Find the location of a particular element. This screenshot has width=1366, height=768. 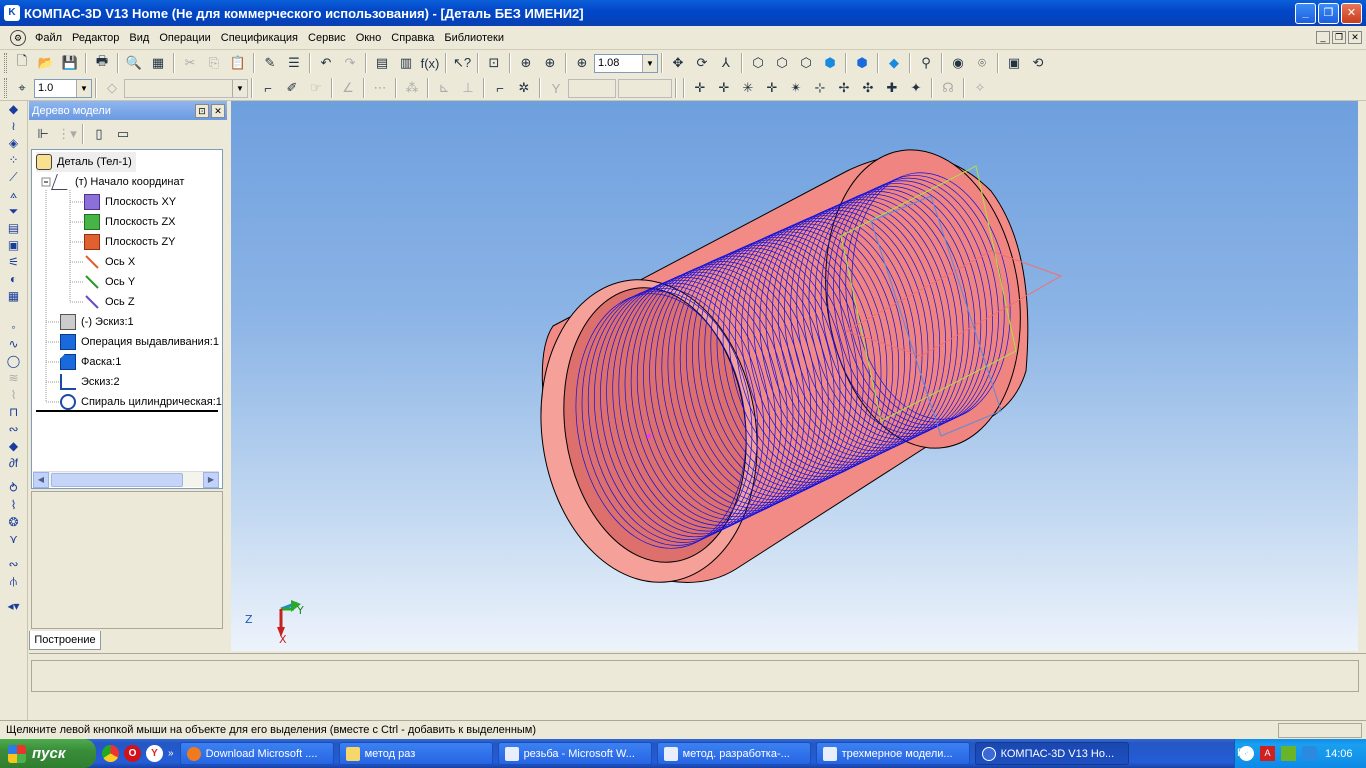

step-combo: 1.0 ▼ is located at coordinates (63, 88).